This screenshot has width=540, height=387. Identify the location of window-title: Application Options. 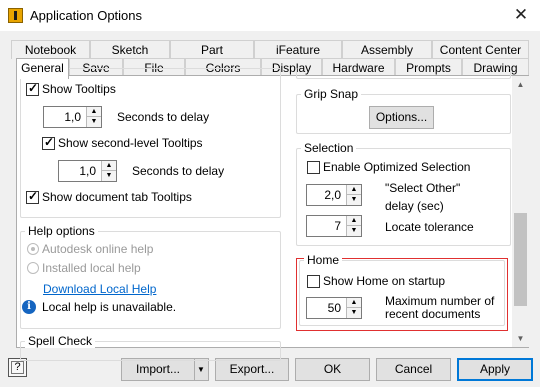
(86, 15).